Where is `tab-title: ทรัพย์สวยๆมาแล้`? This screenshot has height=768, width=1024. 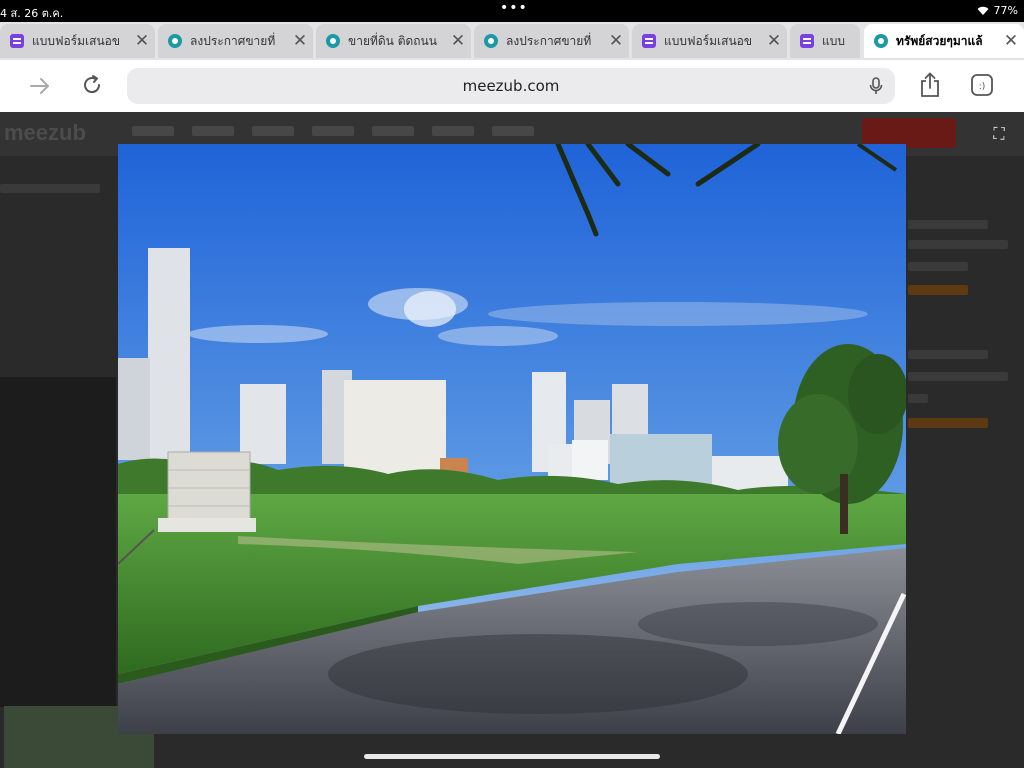
tab-title: ทรัพย์สวยๆมาแล้ is located at coordinates (939, 40).